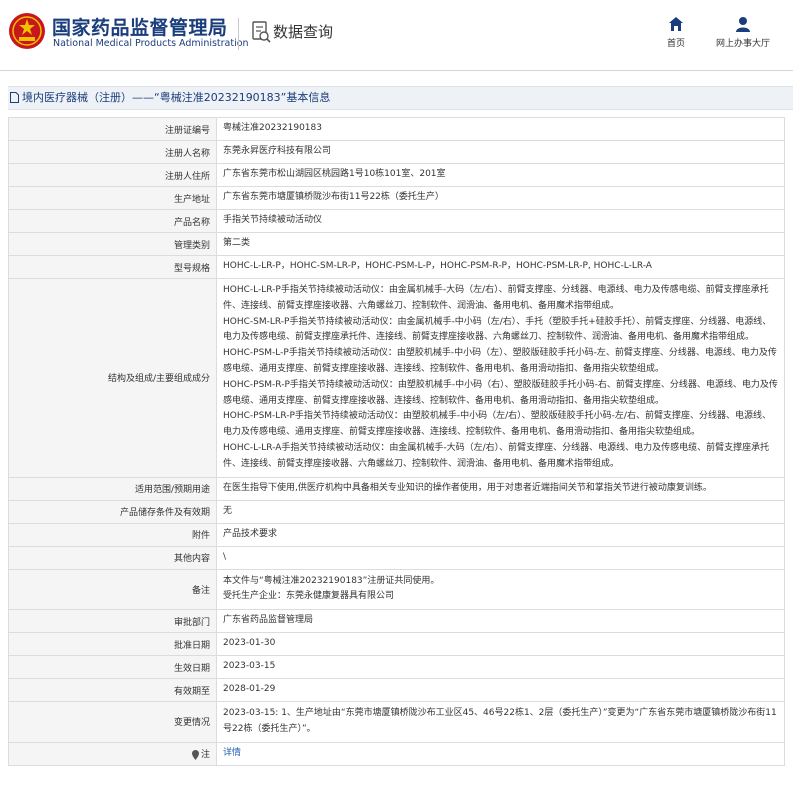 This screenshot has height=789, width=793. What do you see at coordinates (675, 44) in the screenshot?
I see `nav-home-label: 首页` at bounding box center [675, 44].